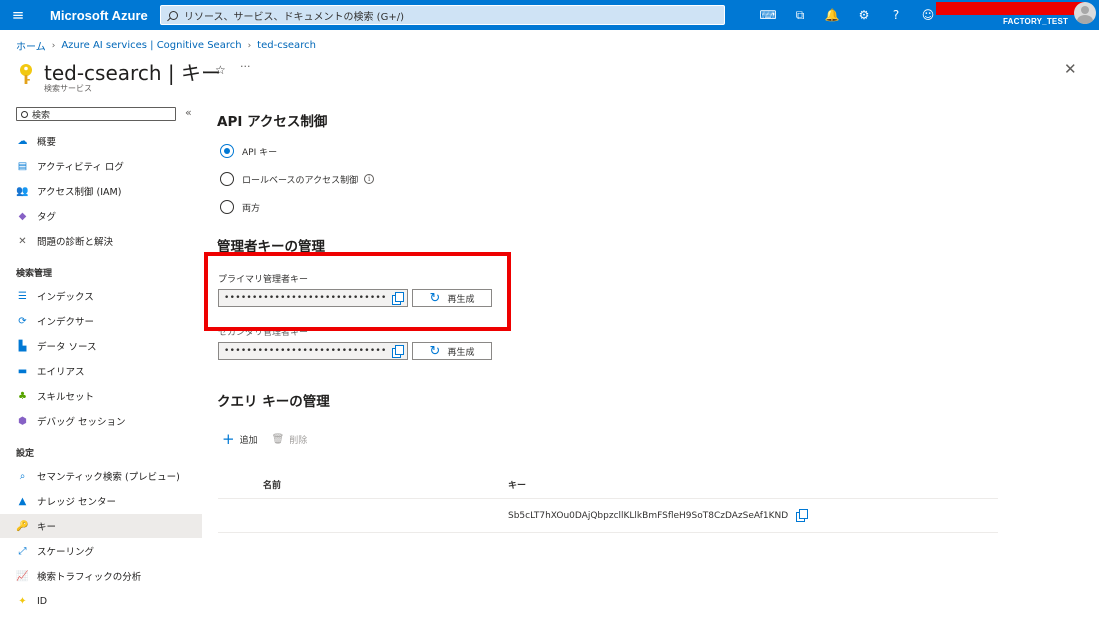  Describe the element at coordinates (272, 122) in the screenshot. I see `access-control-heading: API アクセス制御` at that location.